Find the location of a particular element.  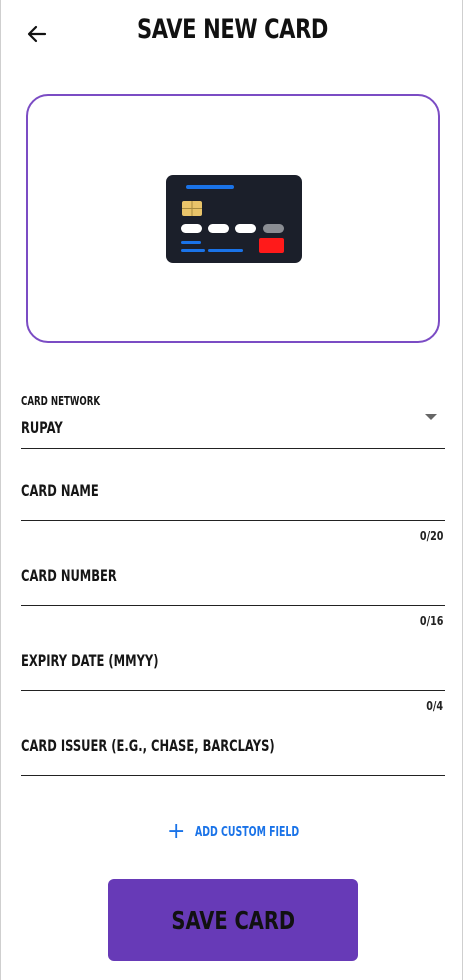

plus-icon: + is located at coordinates (176, 831).